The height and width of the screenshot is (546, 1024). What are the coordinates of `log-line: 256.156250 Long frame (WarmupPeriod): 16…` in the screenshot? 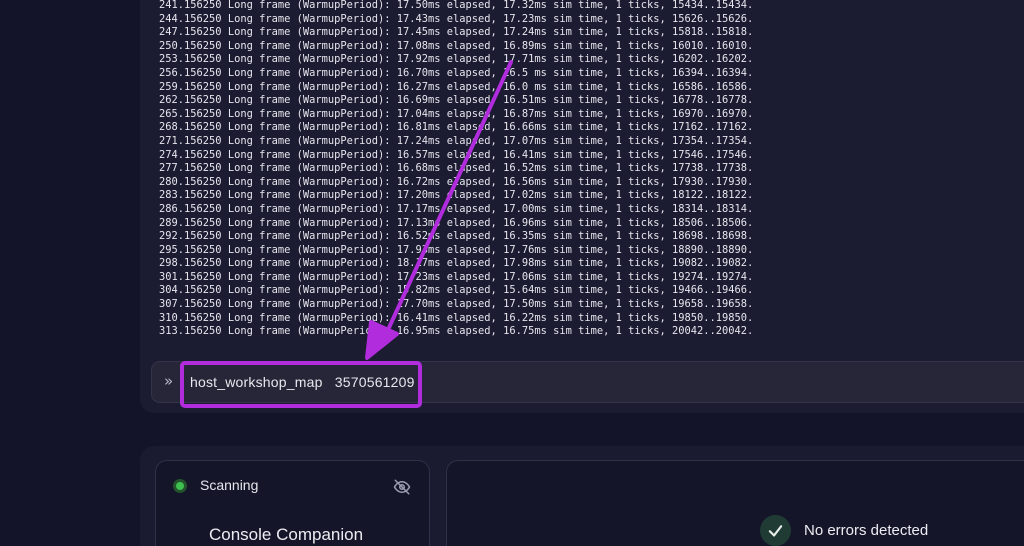 It's located at (456, 72).